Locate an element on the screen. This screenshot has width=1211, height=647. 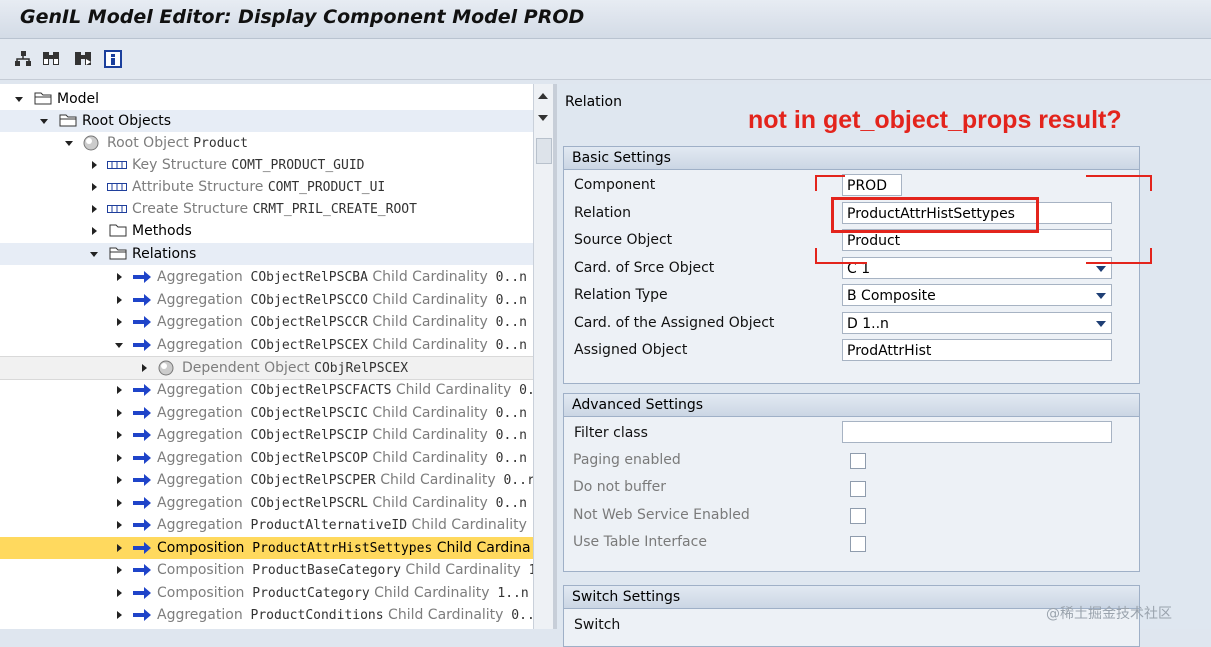
assigned-object-field: ProdAttrHist is located at coordinates (977, 350).